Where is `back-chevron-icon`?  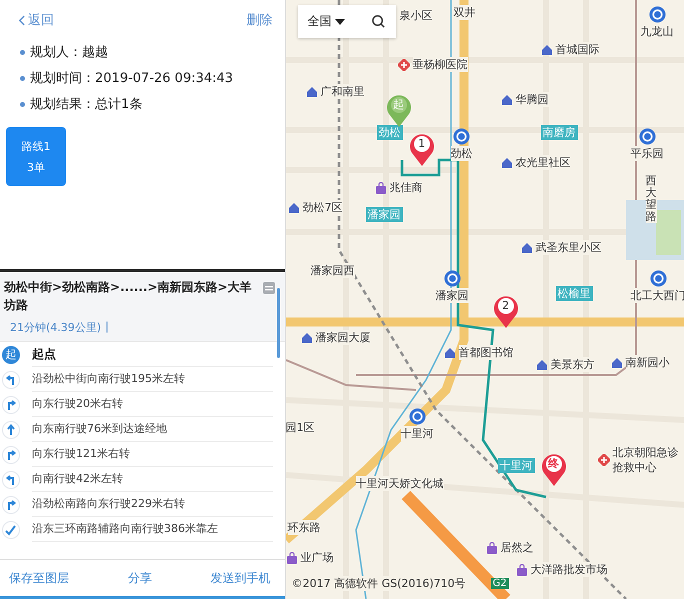
back-chevron-icon is located at coordinates (21, 20).